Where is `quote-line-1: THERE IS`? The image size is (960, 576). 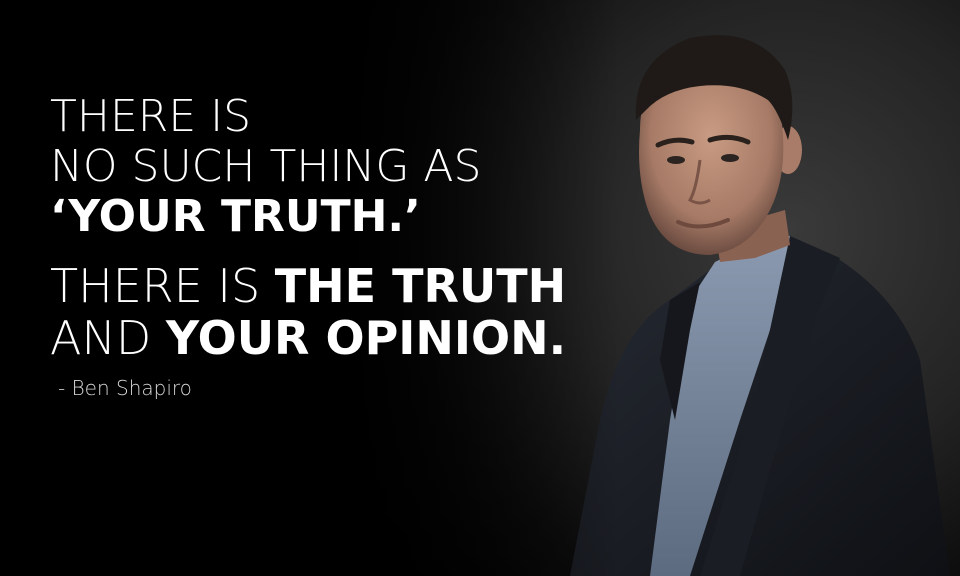
quote-line-1: THERE IS is located at coordinates (151, 116).